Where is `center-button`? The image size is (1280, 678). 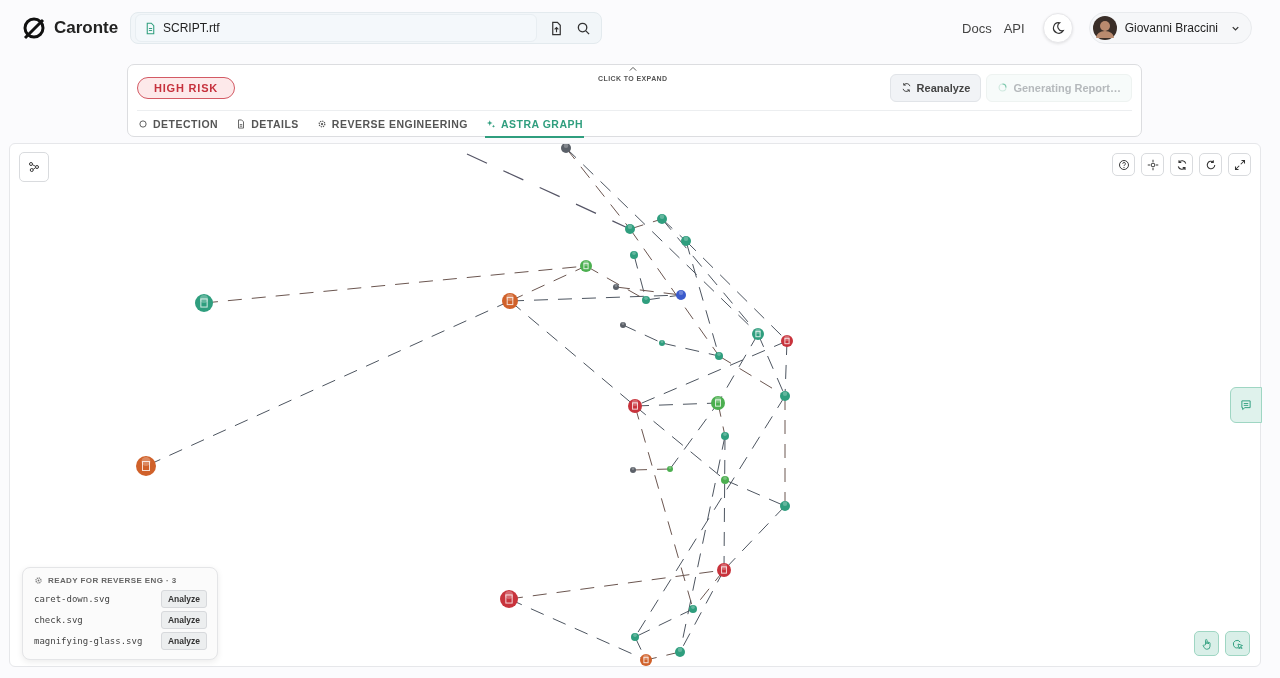
center-button is located at coordinates (1152, 164).